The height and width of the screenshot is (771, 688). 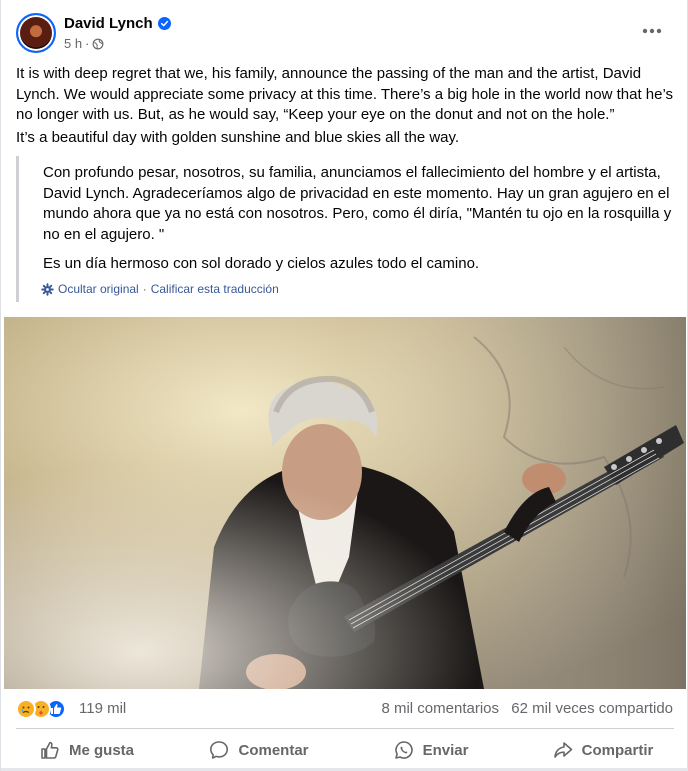 What do you see at coordinates (215, 289) in the screenshot?
I see `rate-translation-link: Calificar esta traducción` at bounding box center [215, 289].